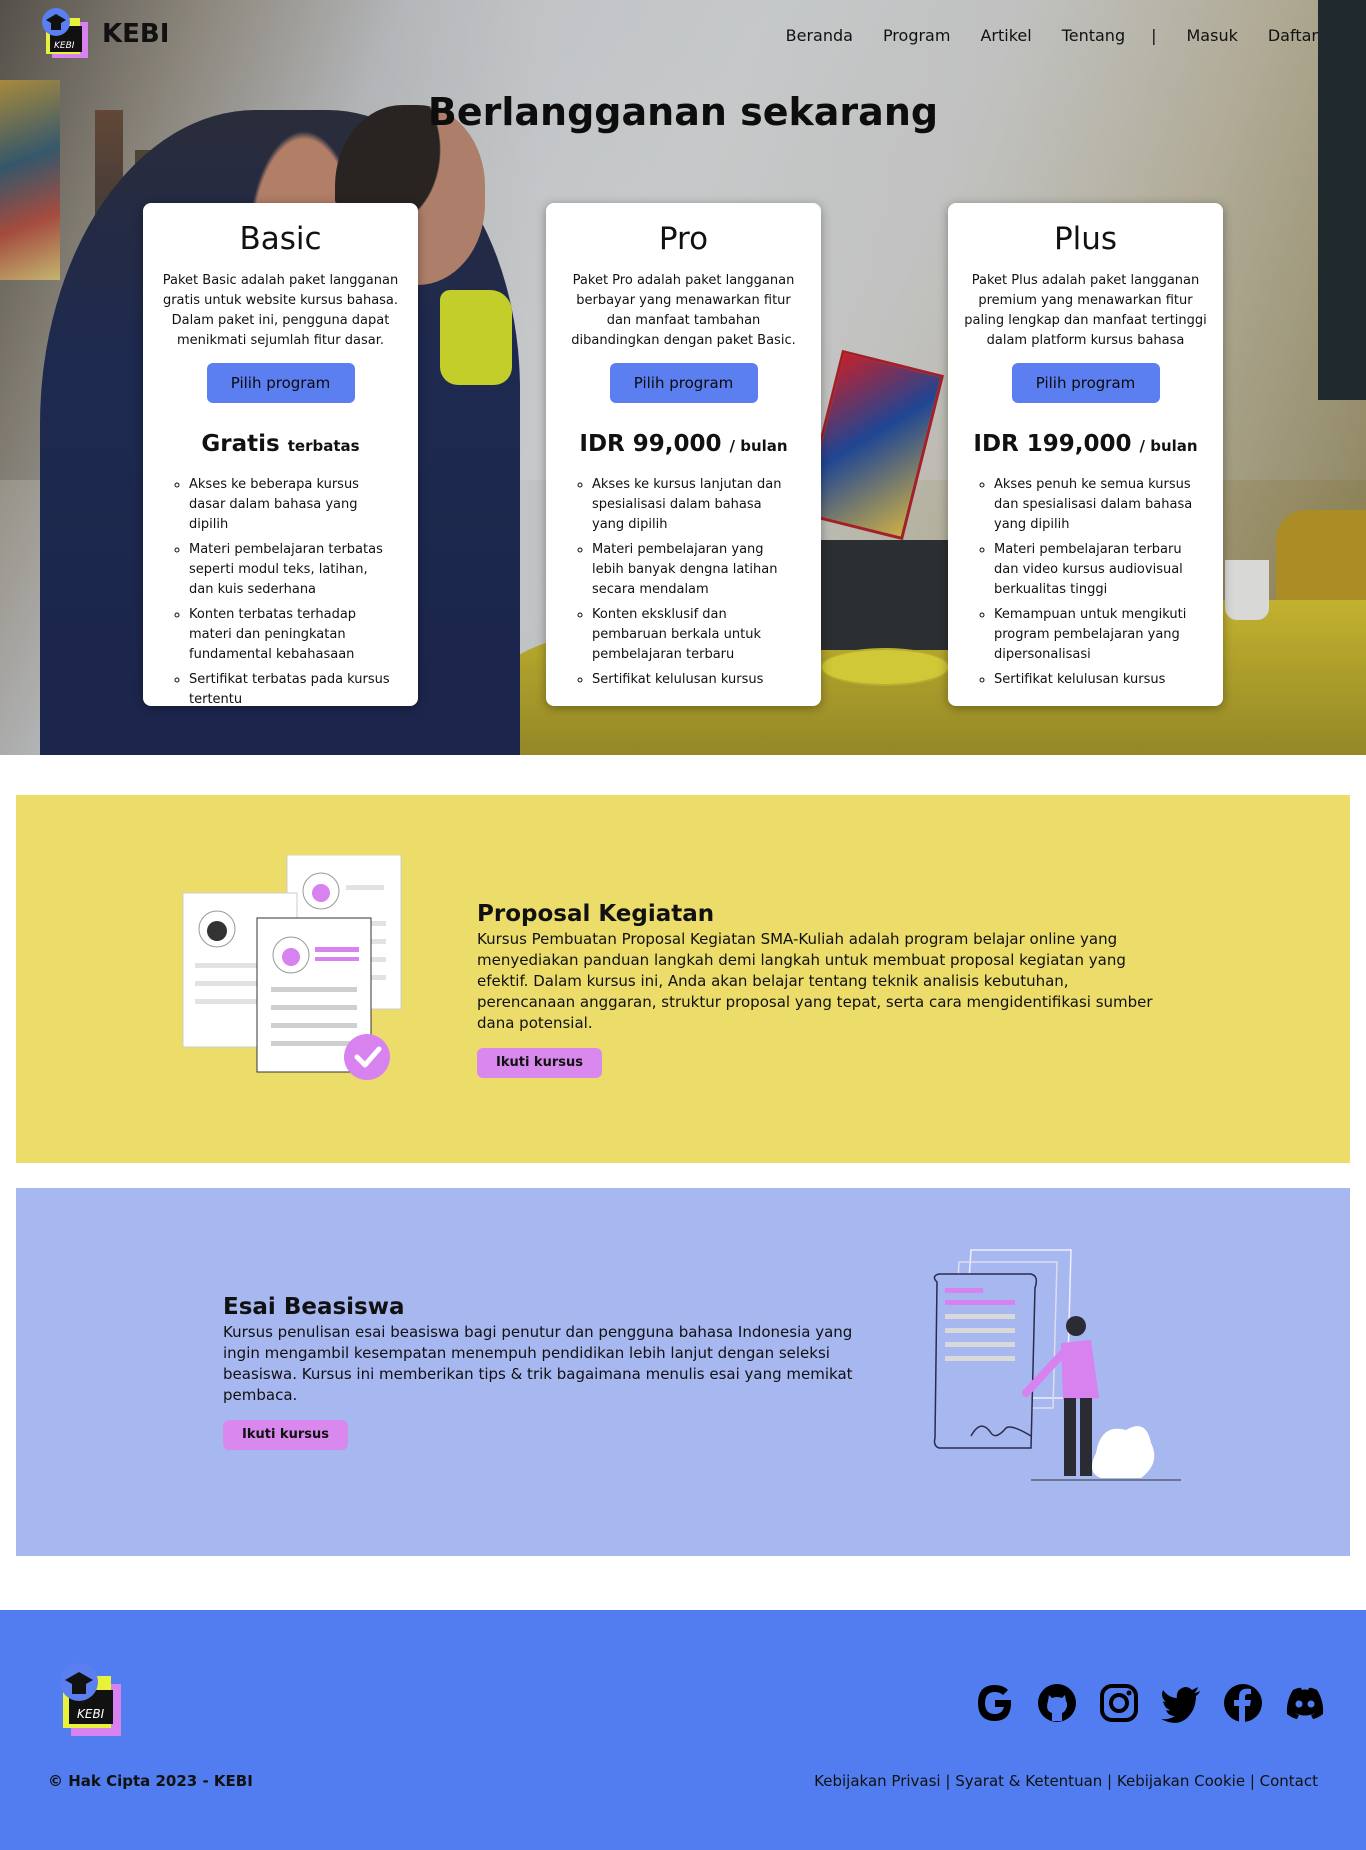  What do you see at coordinates (135, 34) in the screenshot?
I see `brand-name: KEBI` at bounding box center [135, 34].